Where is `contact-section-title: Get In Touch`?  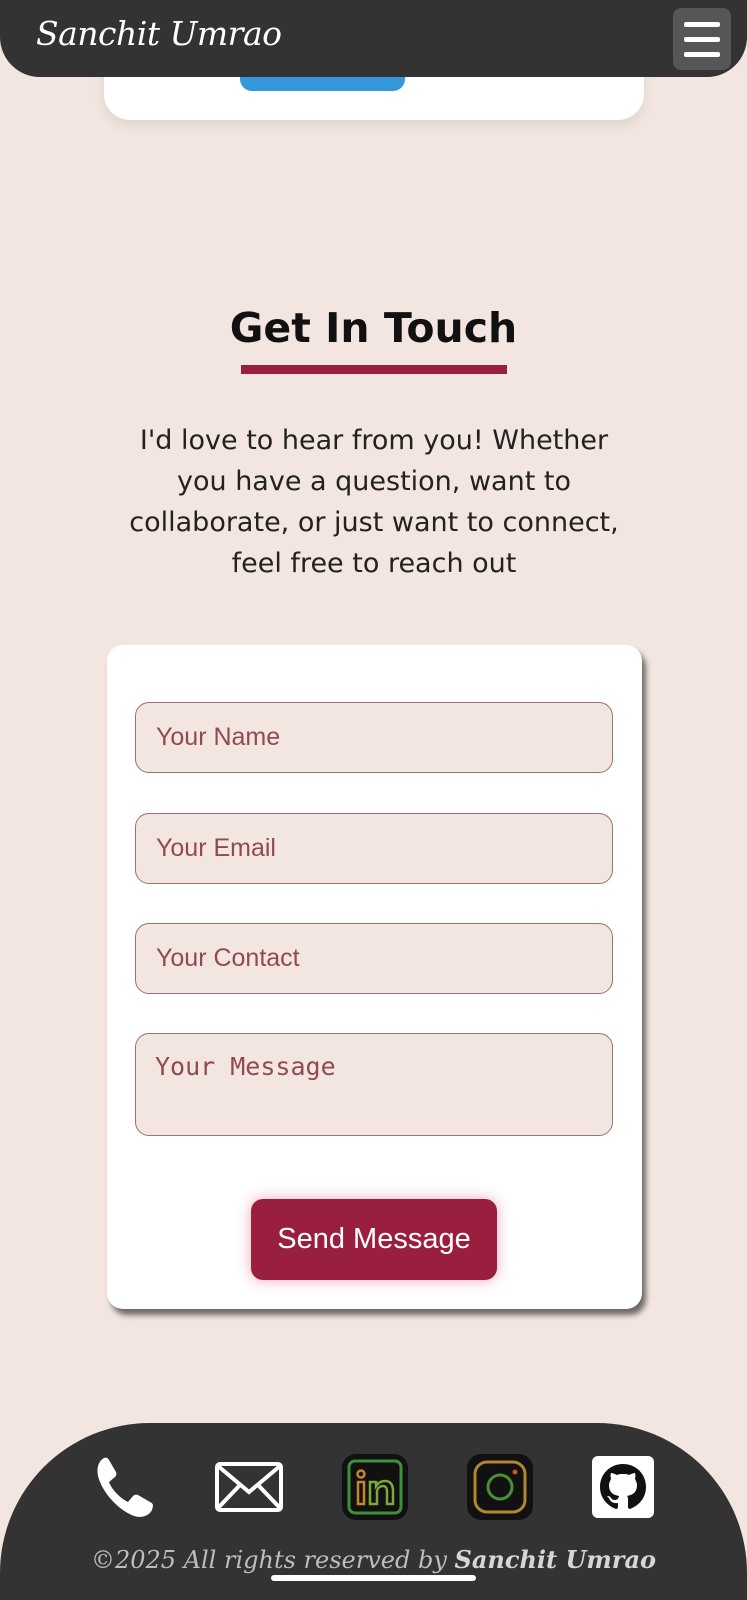
contact-section-title: Get In Touch is located at coordinates (373, 328).